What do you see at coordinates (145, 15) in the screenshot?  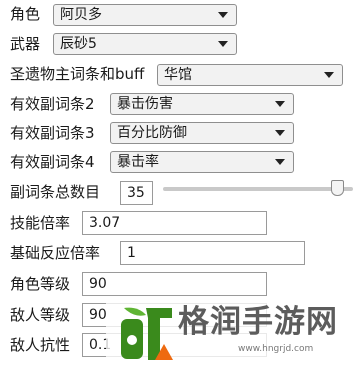 I see `character-select: 阿贝多` at bounding box center [145, 15].